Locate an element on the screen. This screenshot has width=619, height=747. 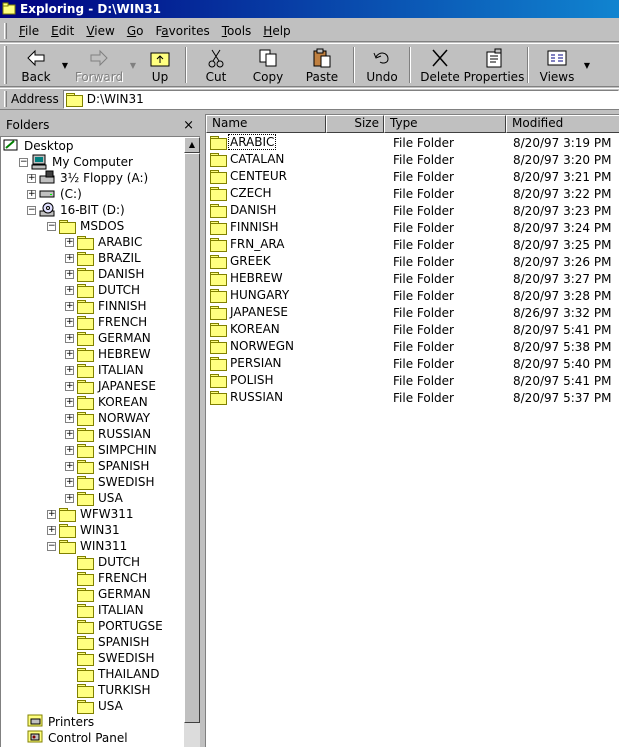
scroll-up-button: ▲ is located at coordinates (192, 145).